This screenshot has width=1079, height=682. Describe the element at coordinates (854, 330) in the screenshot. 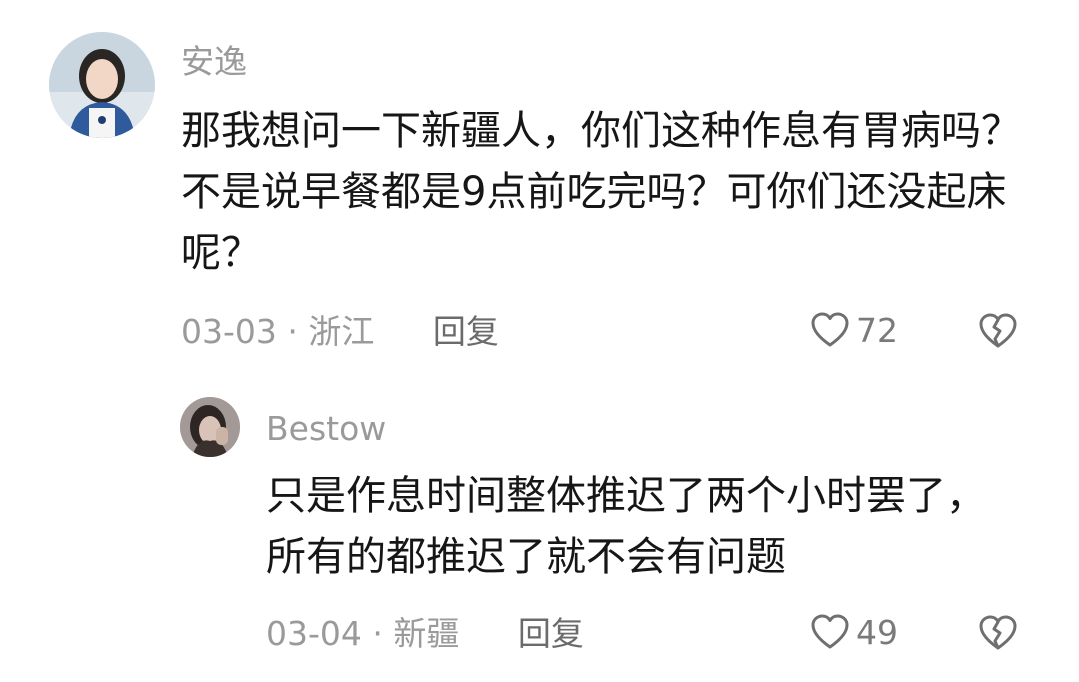

I see `comment-like-button: 72` at that location.